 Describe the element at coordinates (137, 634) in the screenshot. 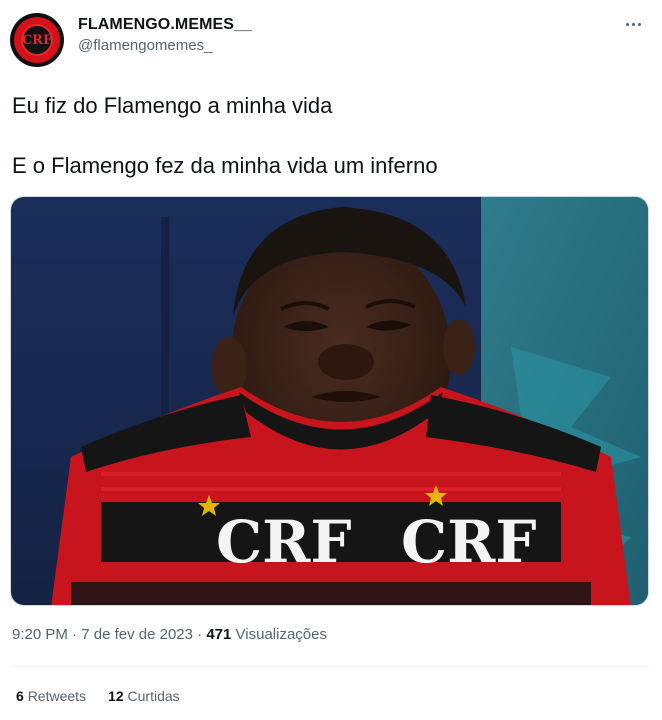

I see `tweet-date: 7 de fev de 2023` at that location.